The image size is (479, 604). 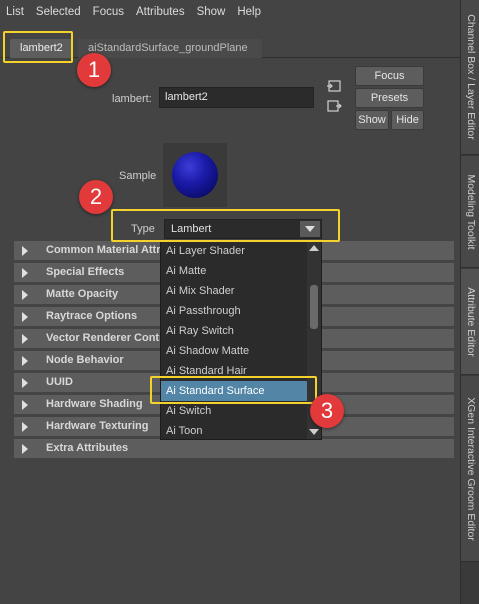 What do you see at coordinates (38, 47) in the screenshot?
I see `annotation-highlight-tab` at bounding box center [38, 47].